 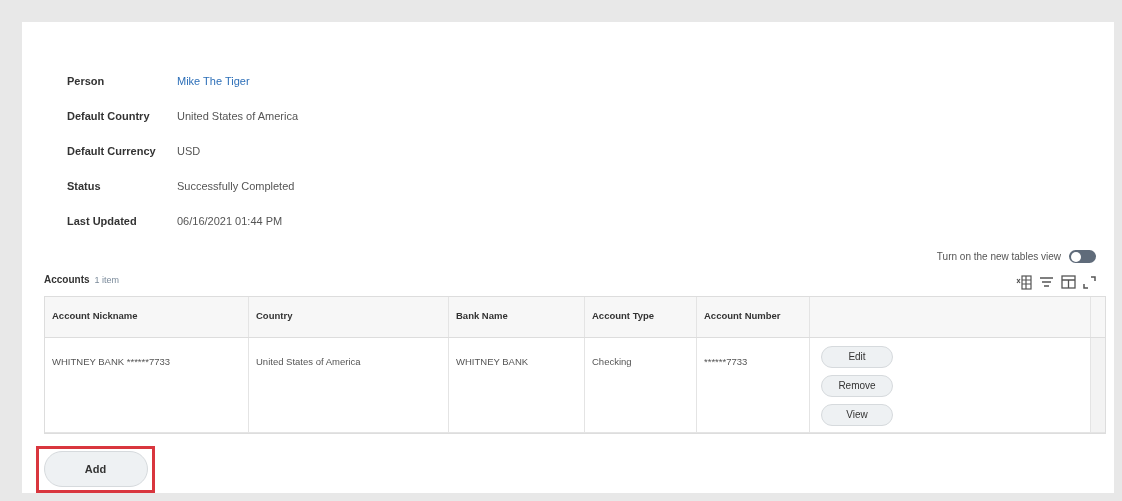 What do you see at coordinates (1082, 256) in the screenshot?
I see `tables-view-toggle` at bounding box center [1082, 256].